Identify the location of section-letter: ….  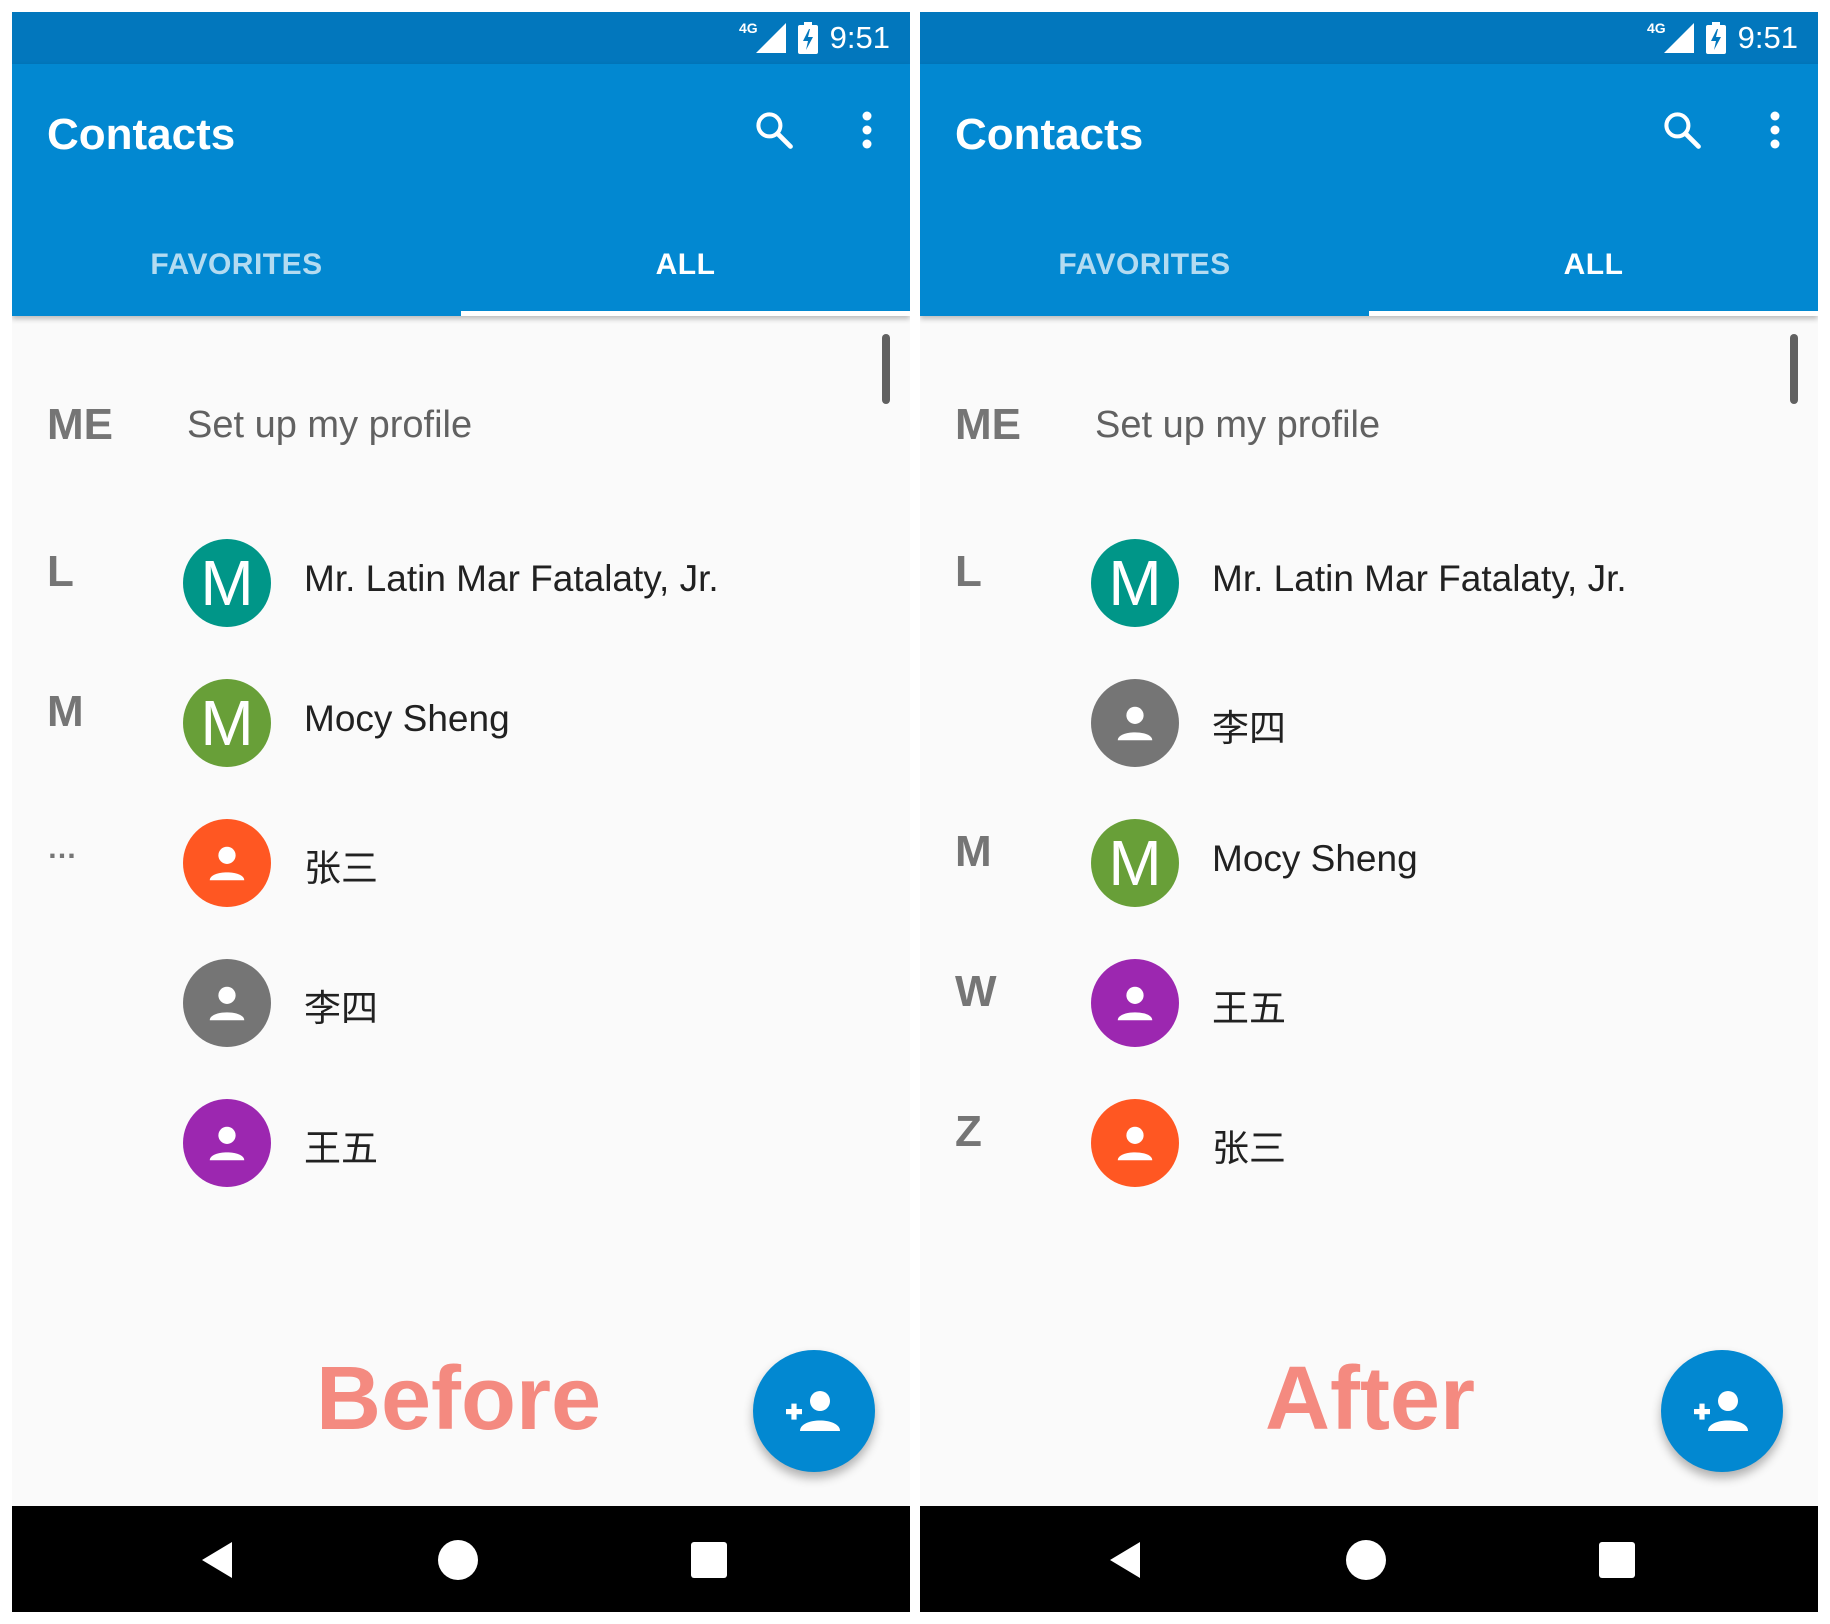
(62, 848).